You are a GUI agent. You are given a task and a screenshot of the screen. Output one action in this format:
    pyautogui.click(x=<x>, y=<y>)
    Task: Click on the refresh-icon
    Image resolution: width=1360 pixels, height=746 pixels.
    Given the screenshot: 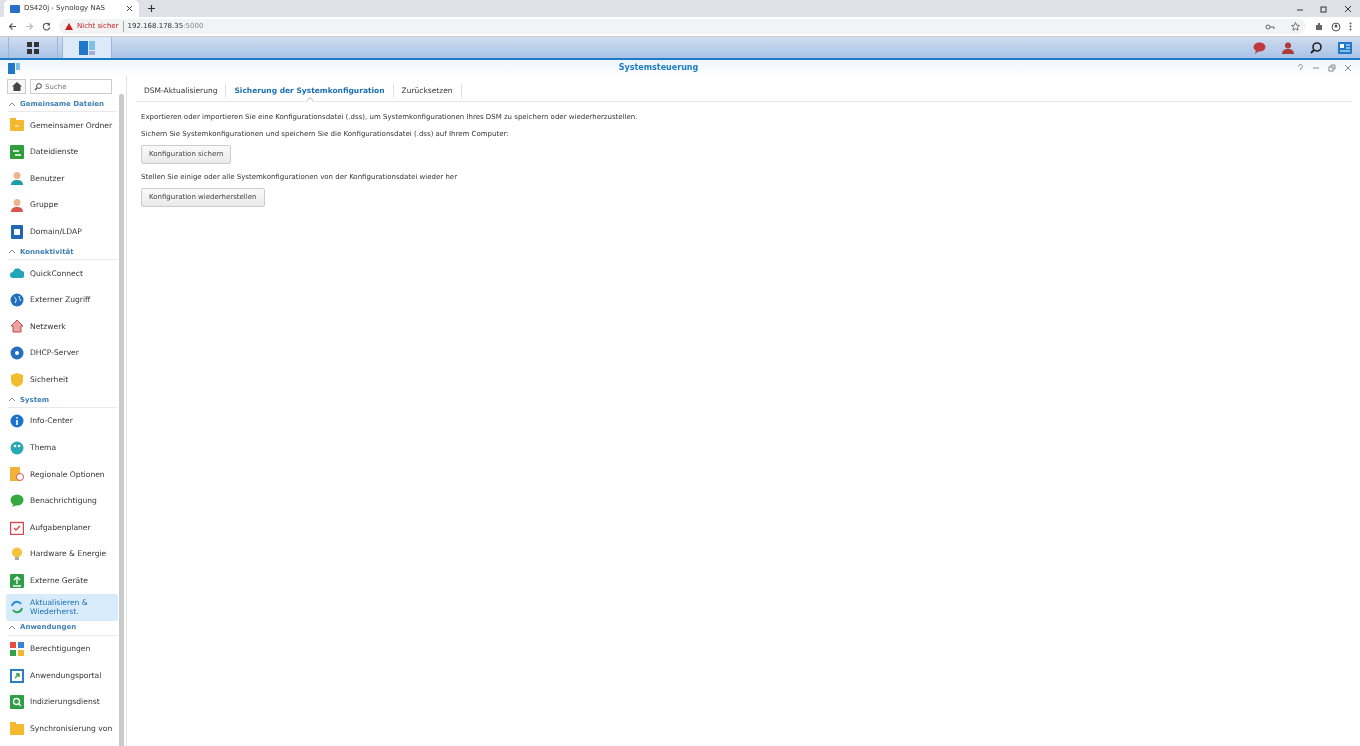 What is the action you would take?
    pyautogui.click(x=17, y=607)
    